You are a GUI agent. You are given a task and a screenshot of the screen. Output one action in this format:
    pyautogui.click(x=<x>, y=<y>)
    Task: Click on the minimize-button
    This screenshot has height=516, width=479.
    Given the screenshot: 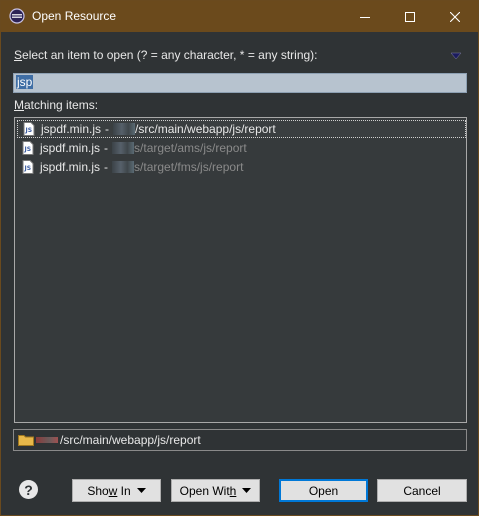 What is the action you would take?
    pyautogui.click(x=365, y=16)
    